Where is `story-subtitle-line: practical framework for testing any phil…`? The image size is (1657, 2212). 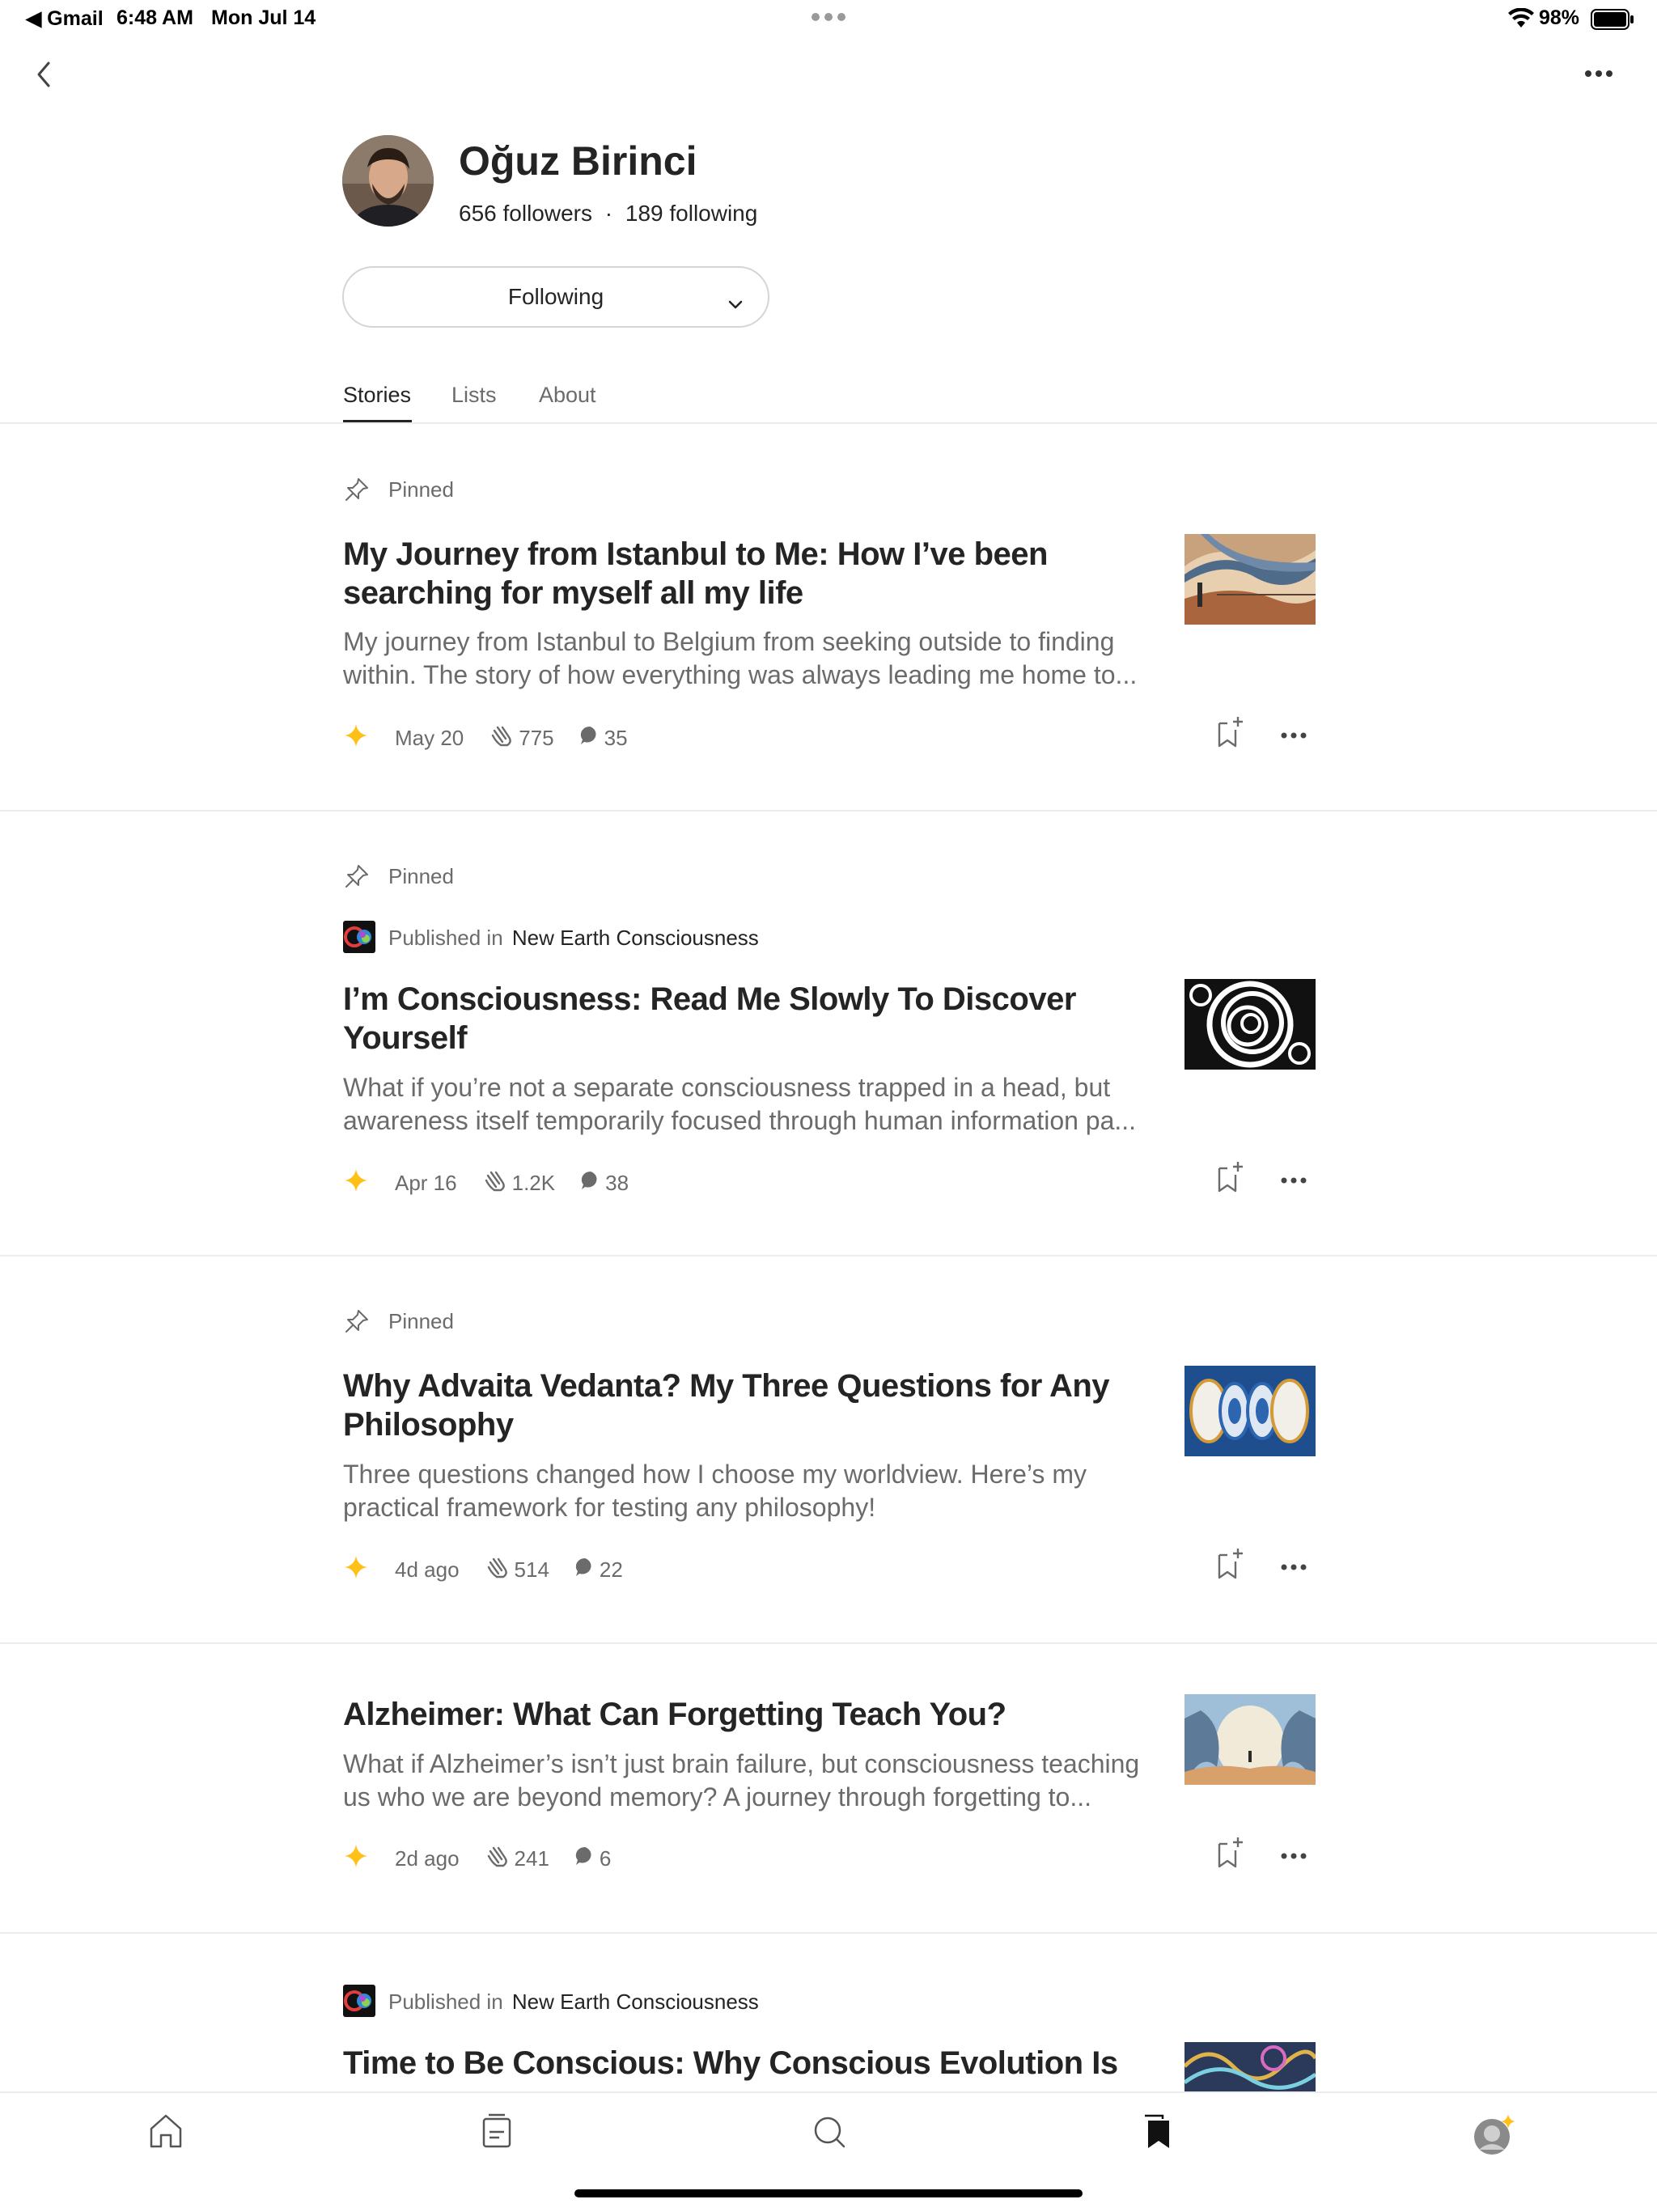
story-subtitle-line: practical framework for testing any phil… is located at coordinates (609, 1507).